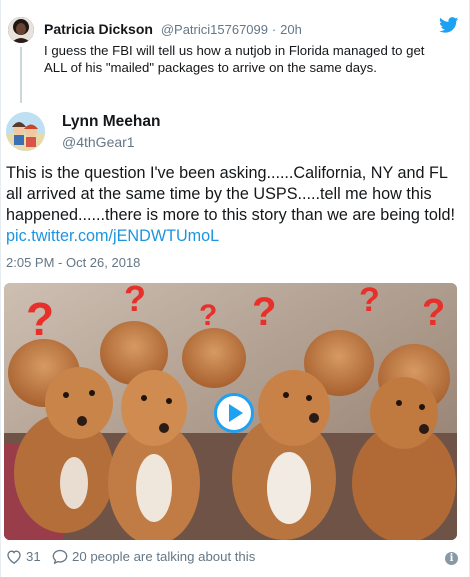 The width and height of the screenshot is (470, 577). I want to click on conversation-link: 20 people are talking about this, so click(153, 556).